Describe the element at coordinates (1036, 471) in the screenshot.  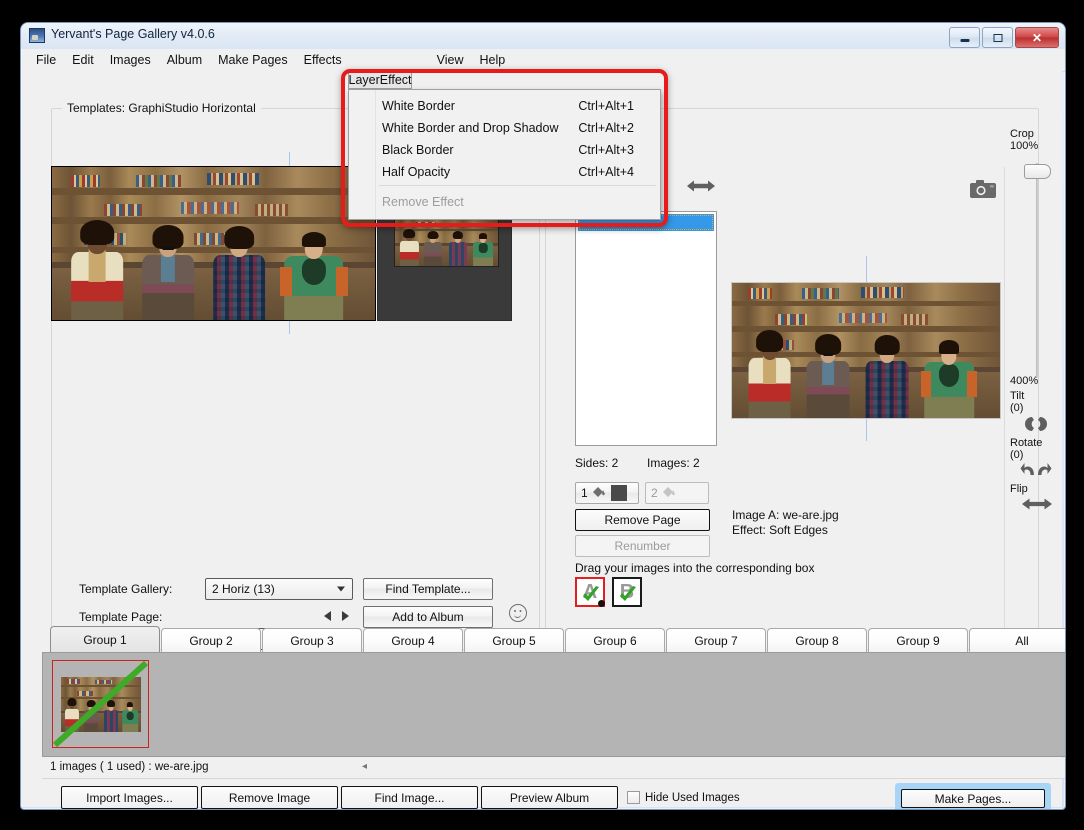
I see `rotate-icon` at that location.